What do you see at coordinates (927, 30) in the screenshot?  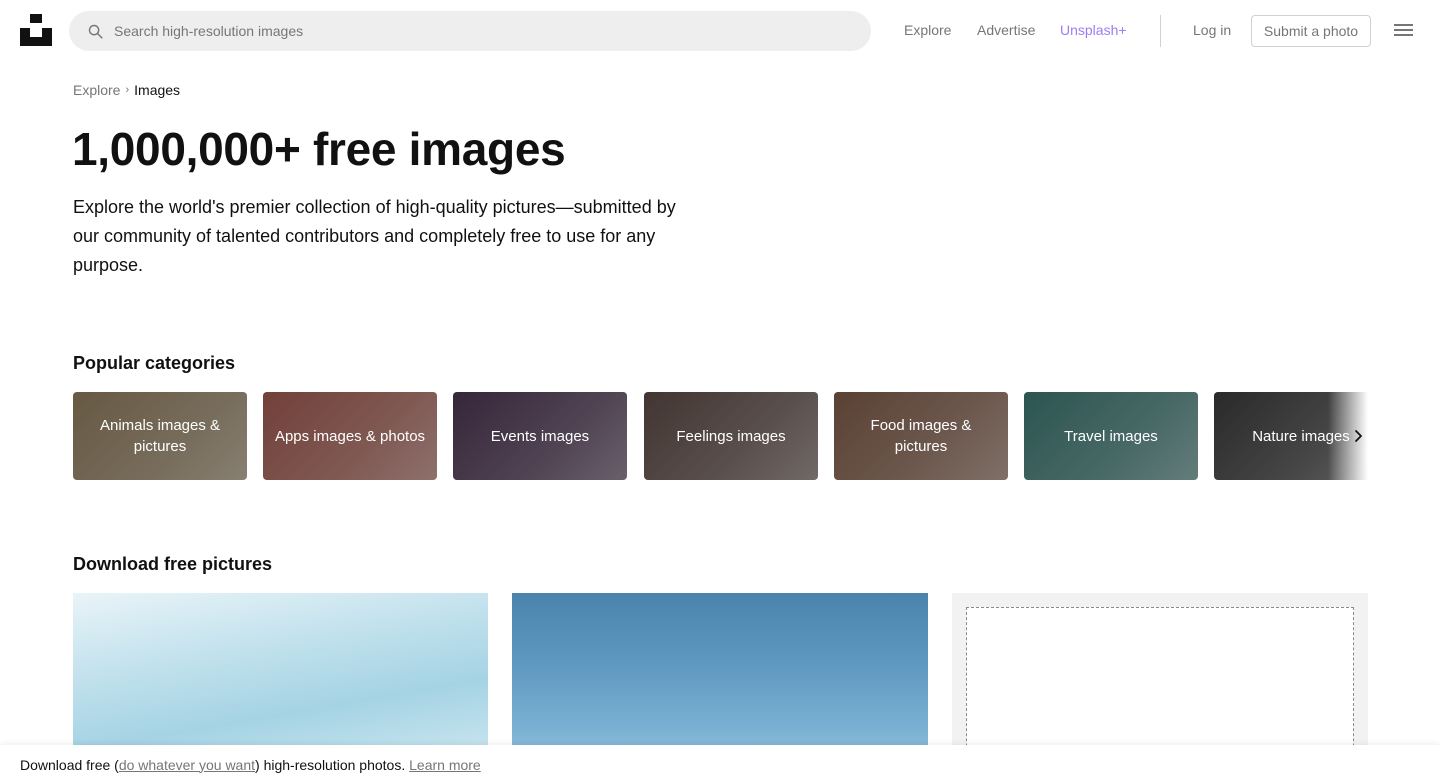 I see `nav-explore-link: Explore` at bounding box center [927, 30].